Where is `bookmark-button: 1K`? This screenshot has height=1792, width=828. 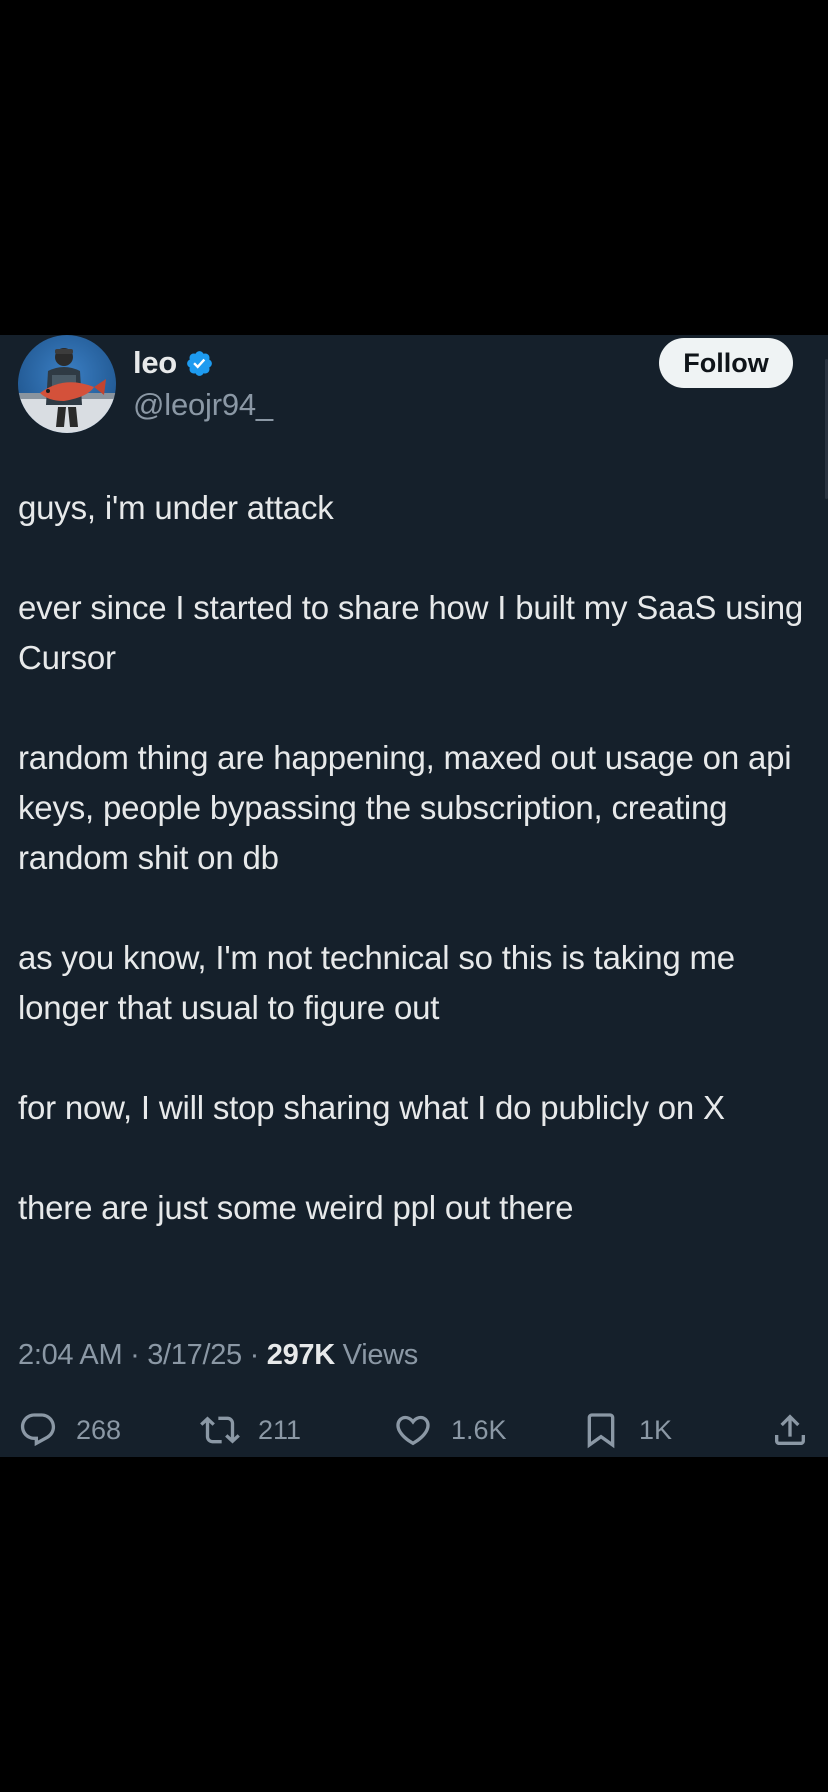 bookmark-button: 1K is located at coordinates (626, 1430).